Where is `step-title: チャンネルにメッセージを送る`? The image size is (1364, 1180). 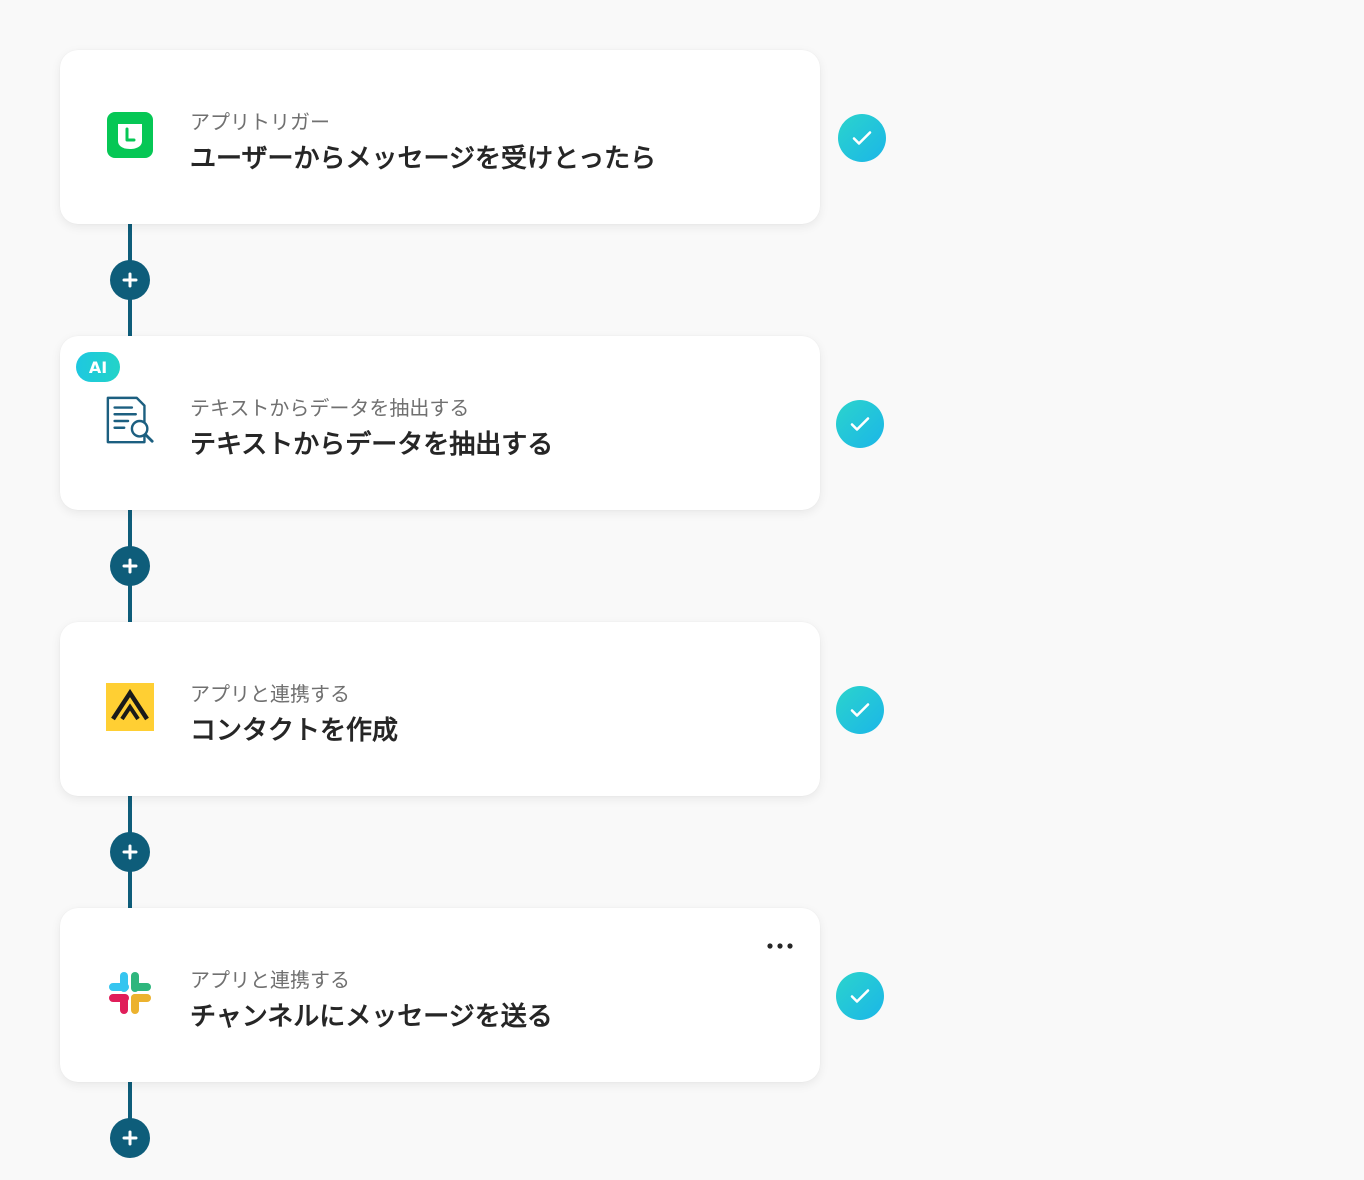
step-title: チャンネルにメッセージを送る is located at coordinates (371, 1017).